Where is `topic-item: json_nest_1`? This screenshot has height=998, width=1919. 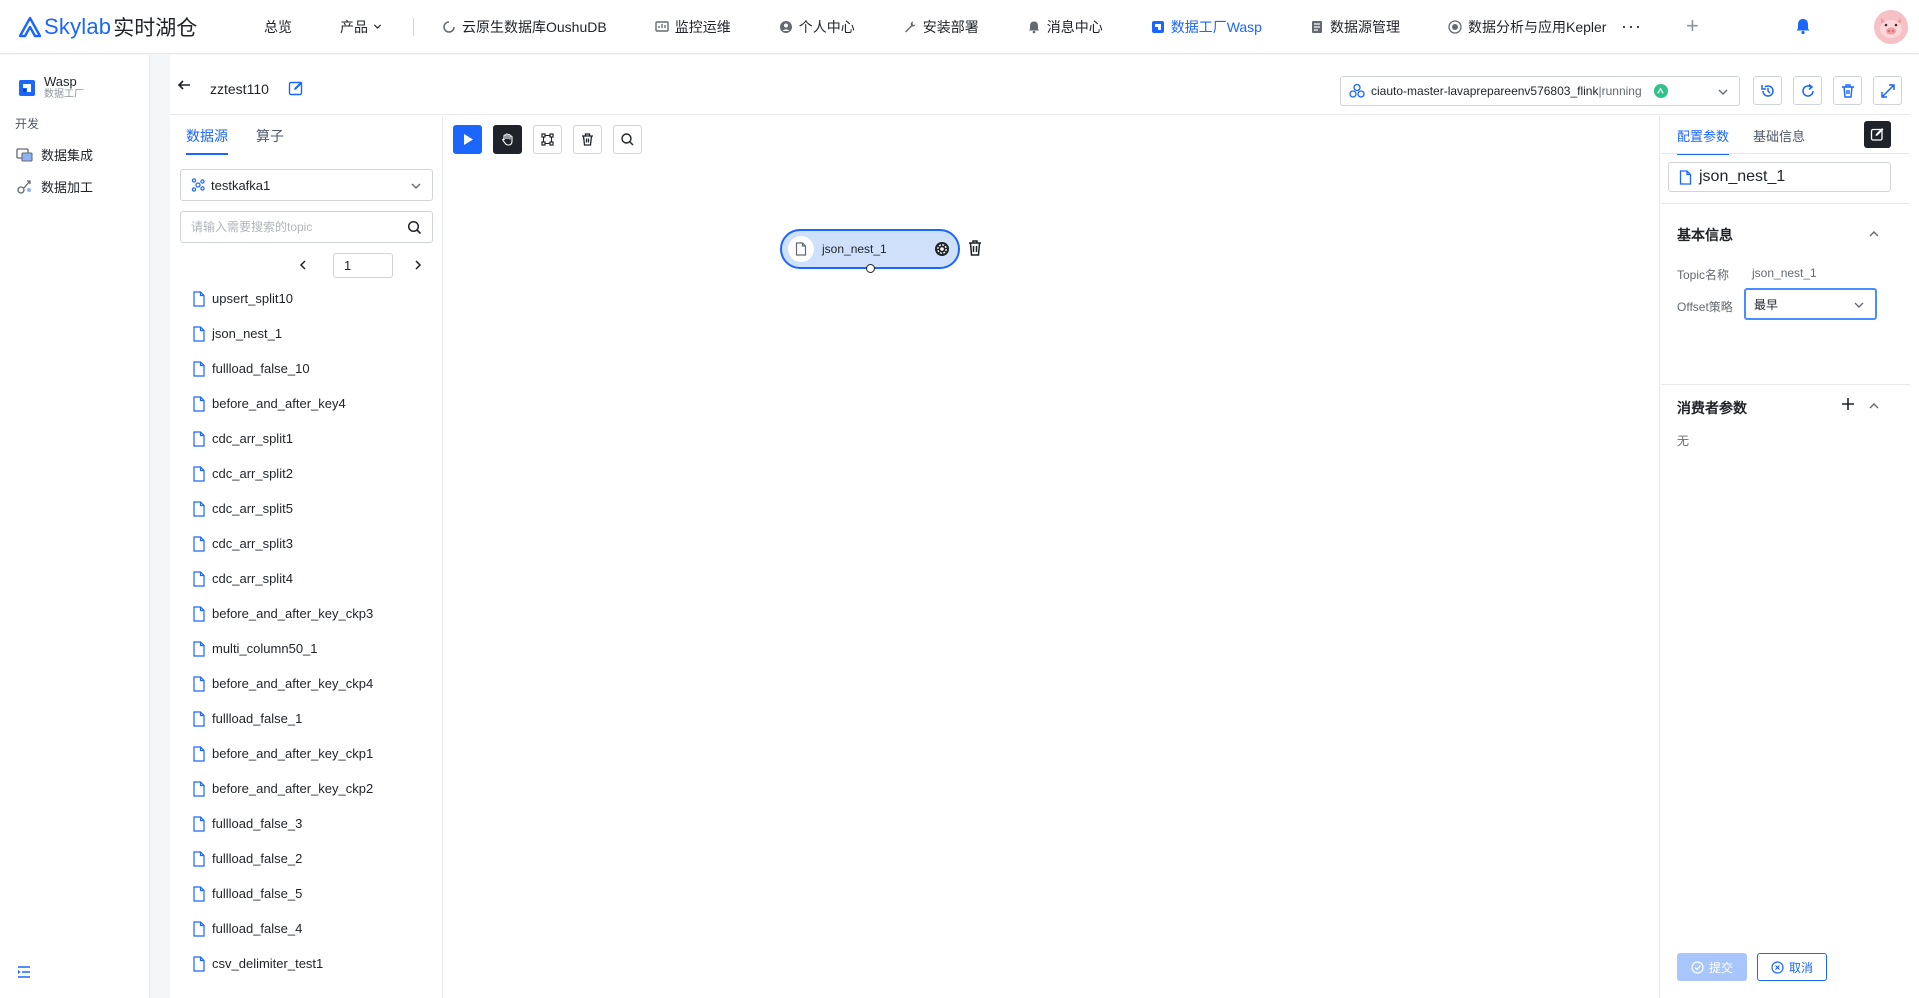
topic-item: json_nest_1 is located at coordinates (312, 333).